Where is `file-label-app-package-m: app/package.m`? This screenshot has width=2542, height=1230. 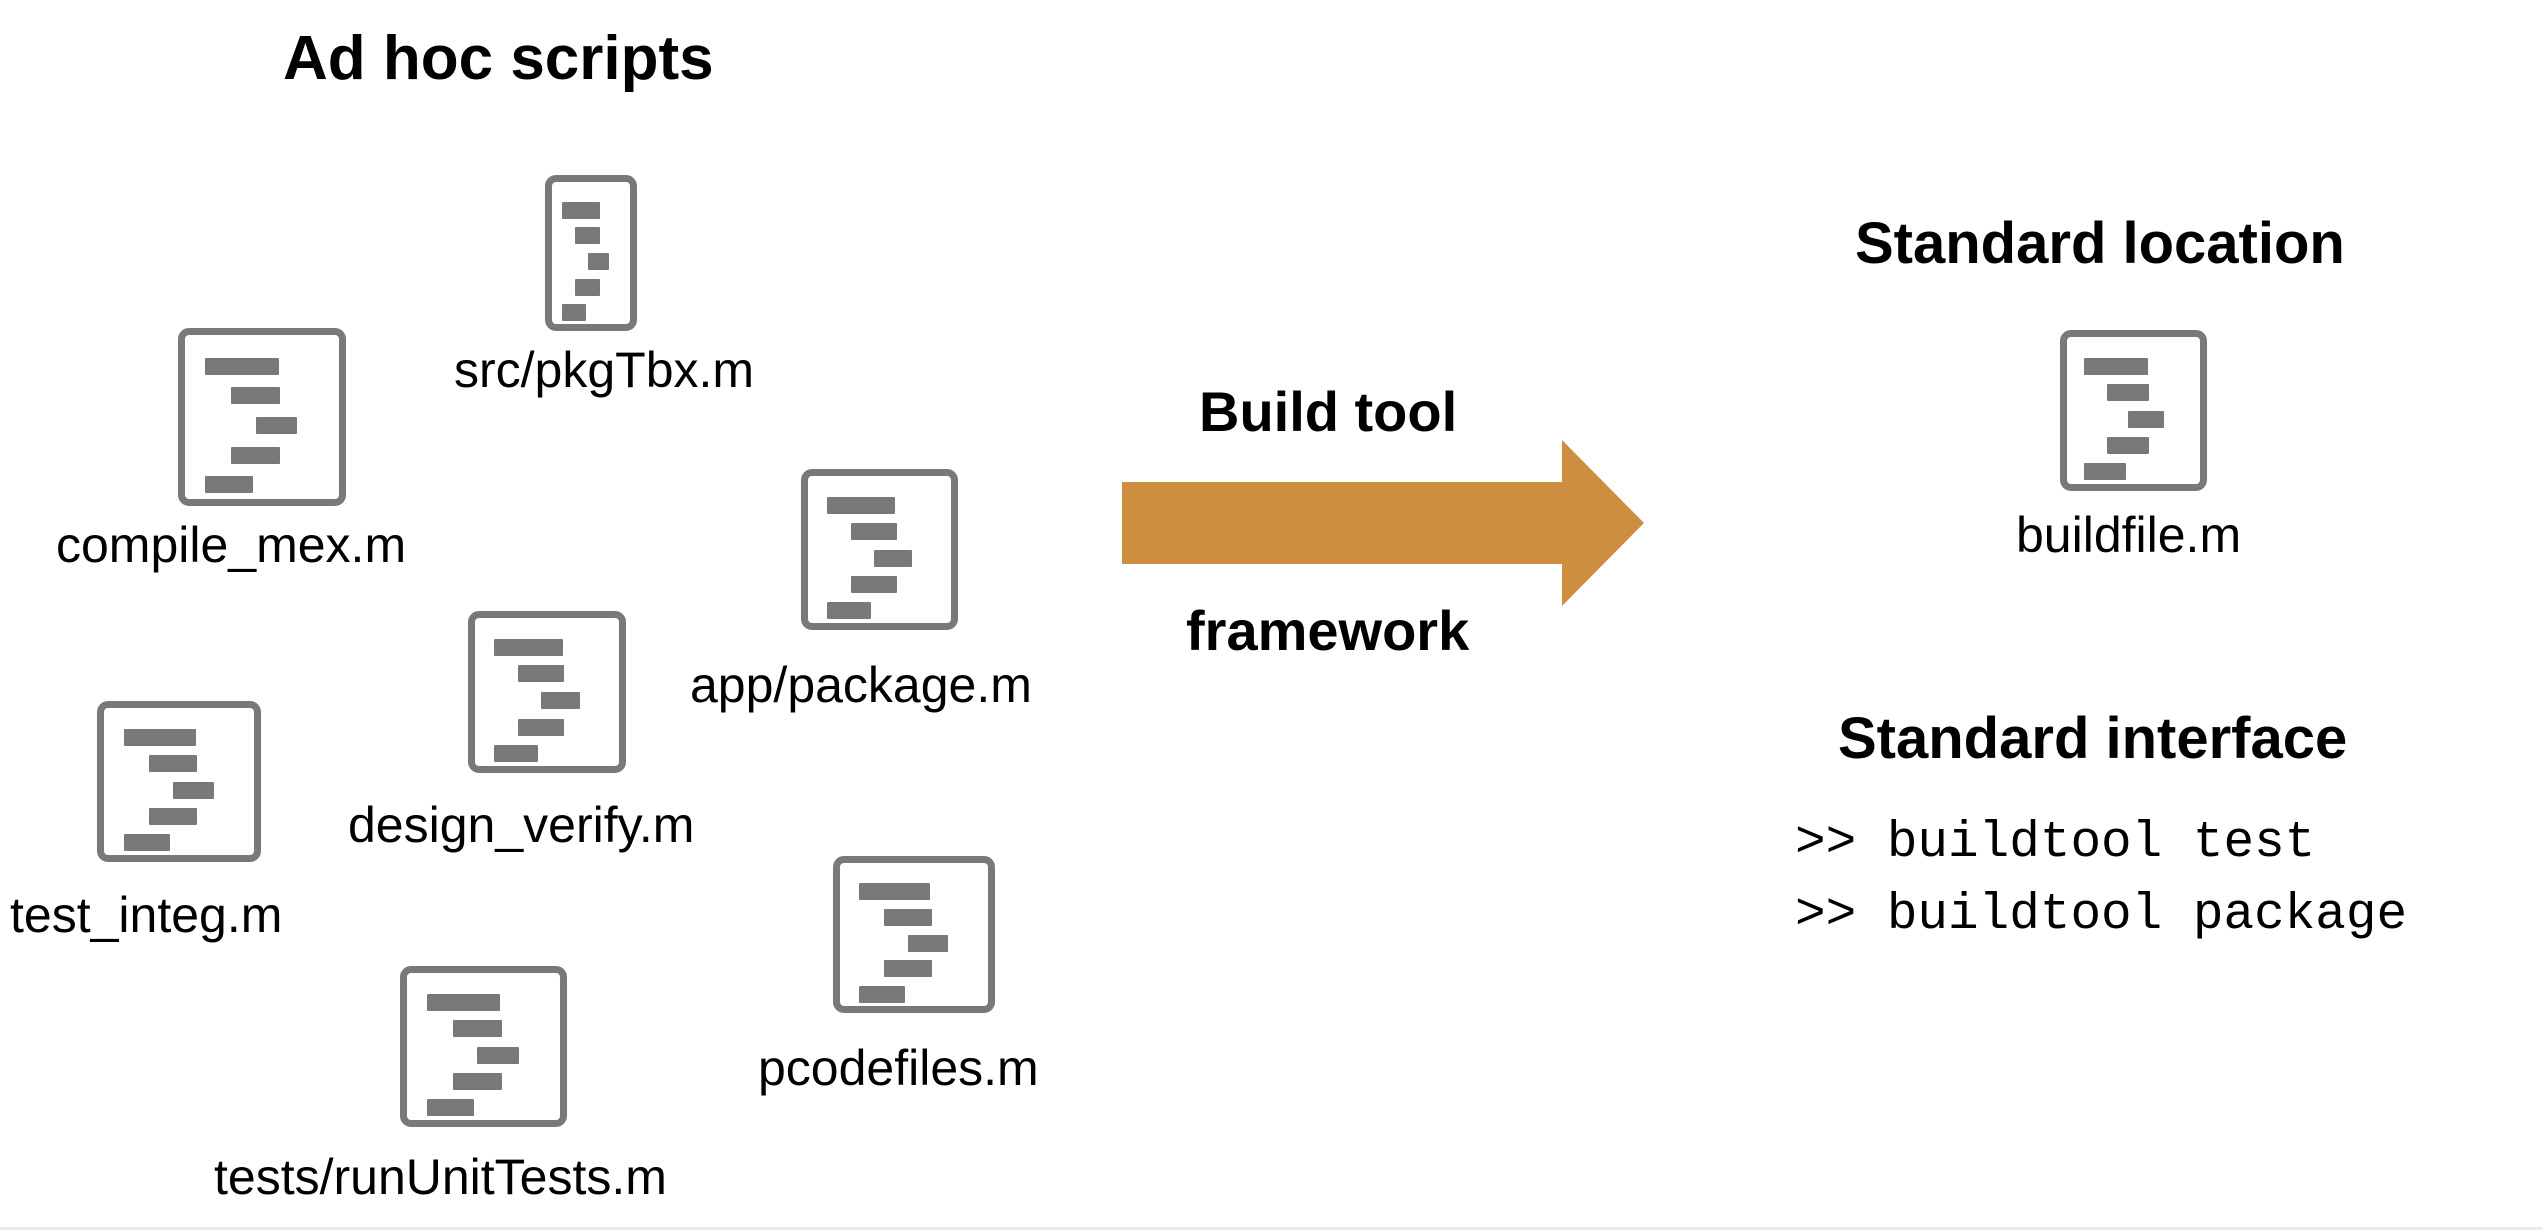
file-label-app-package-m: app/package.m is located at coordinates (861, 685).